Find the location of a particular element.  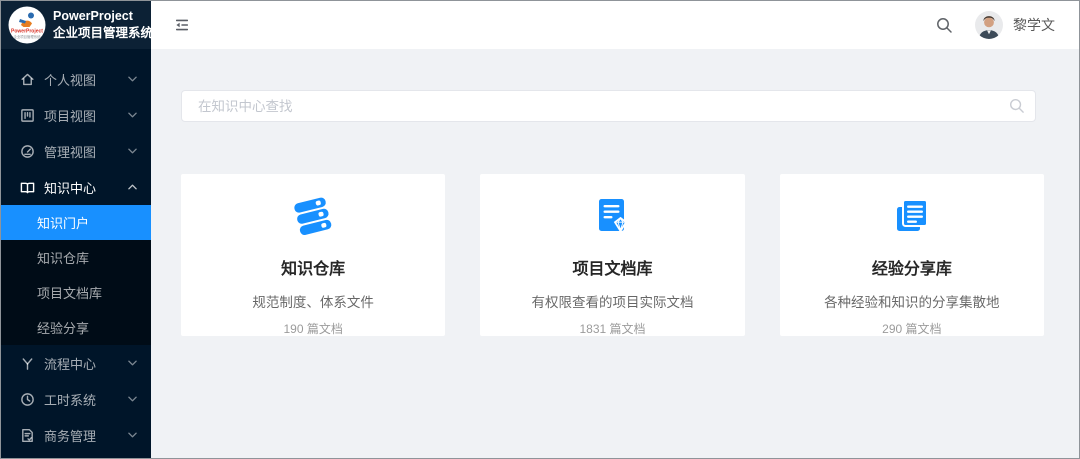

top-bar-right: 黎学文 is located at coordinates (995, 25).